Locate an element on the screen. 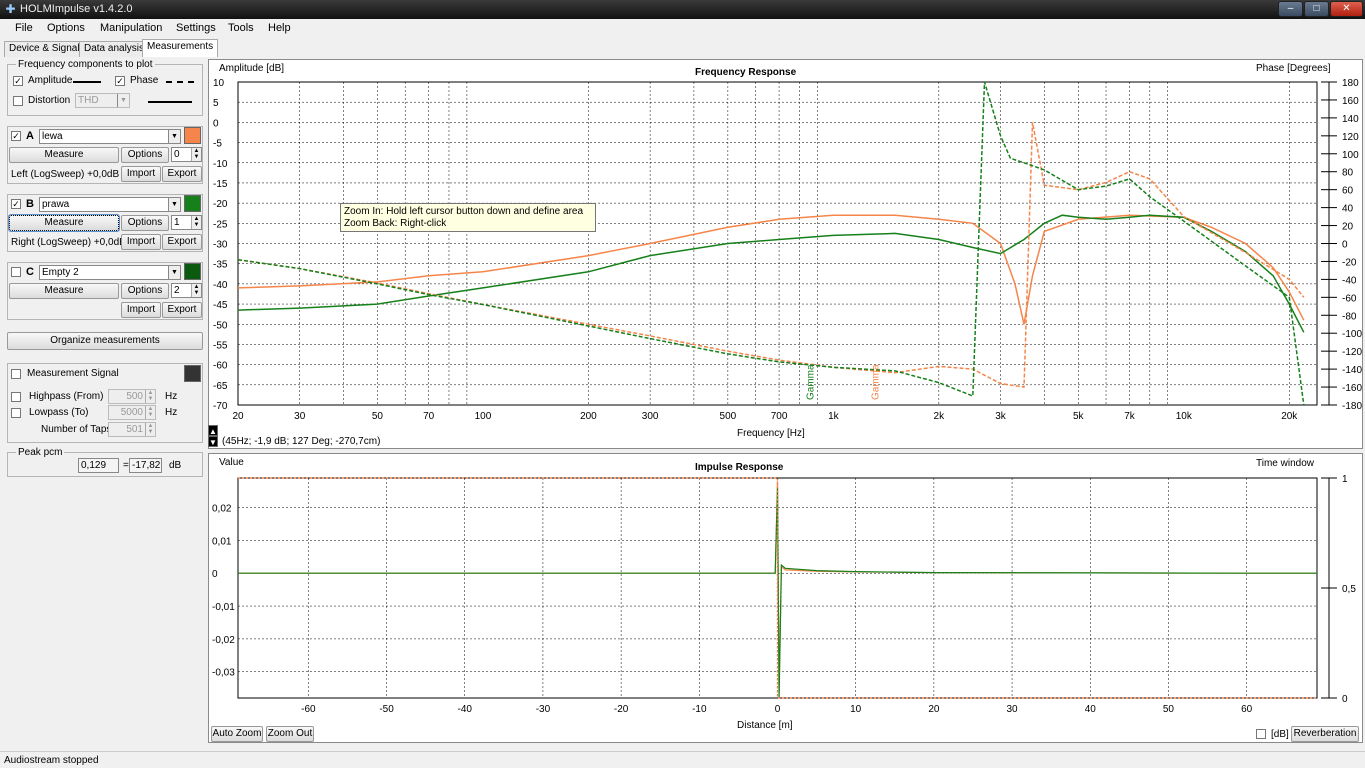 The height and width of the screenshot is (768, 1365). impulse-xtick-label: 10 is located at coordinates (856, 709).